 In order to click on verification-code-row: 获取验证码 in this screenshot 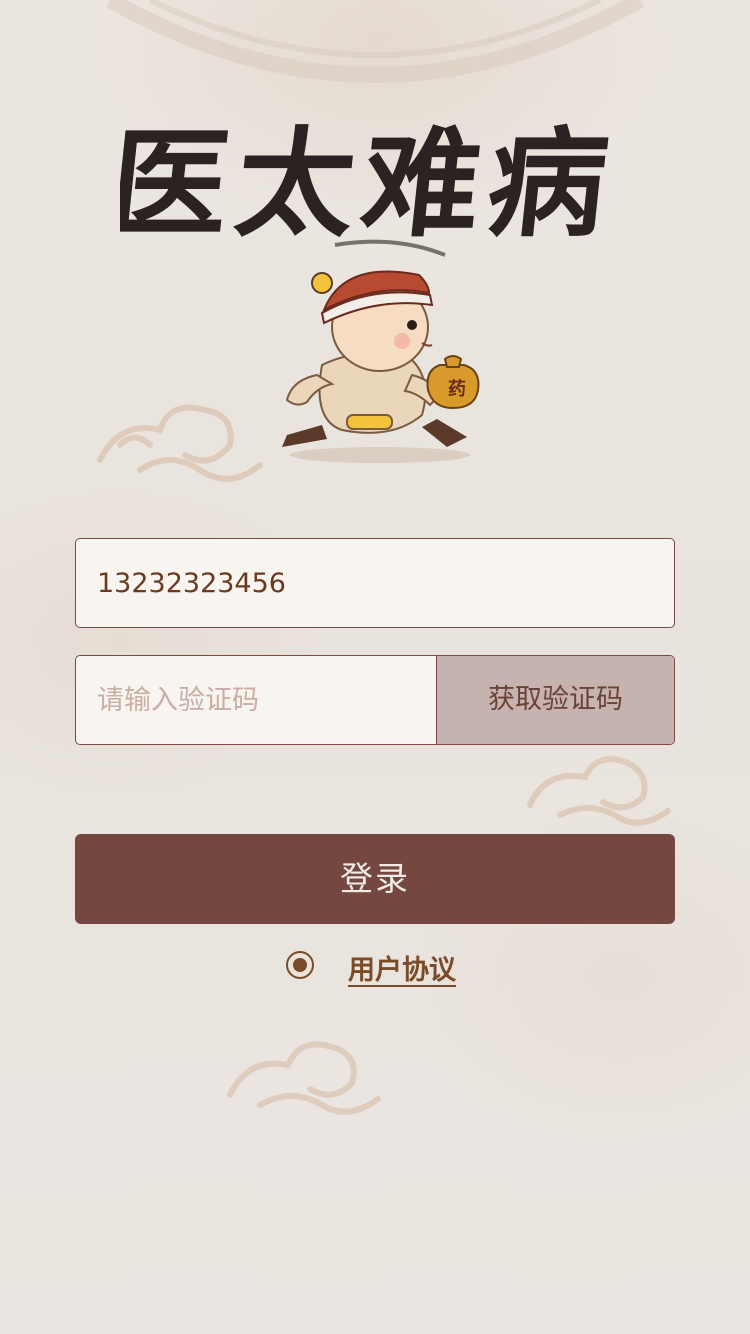, I will do `click(375, 700)`.